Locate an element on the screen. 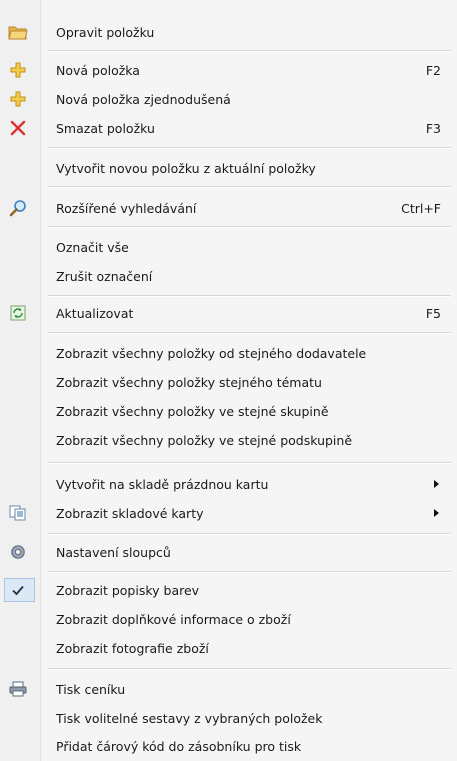 This screenshot has width=457, height=761. menu-item-label: Tisk ceníku is located at coordinates (91, 689).